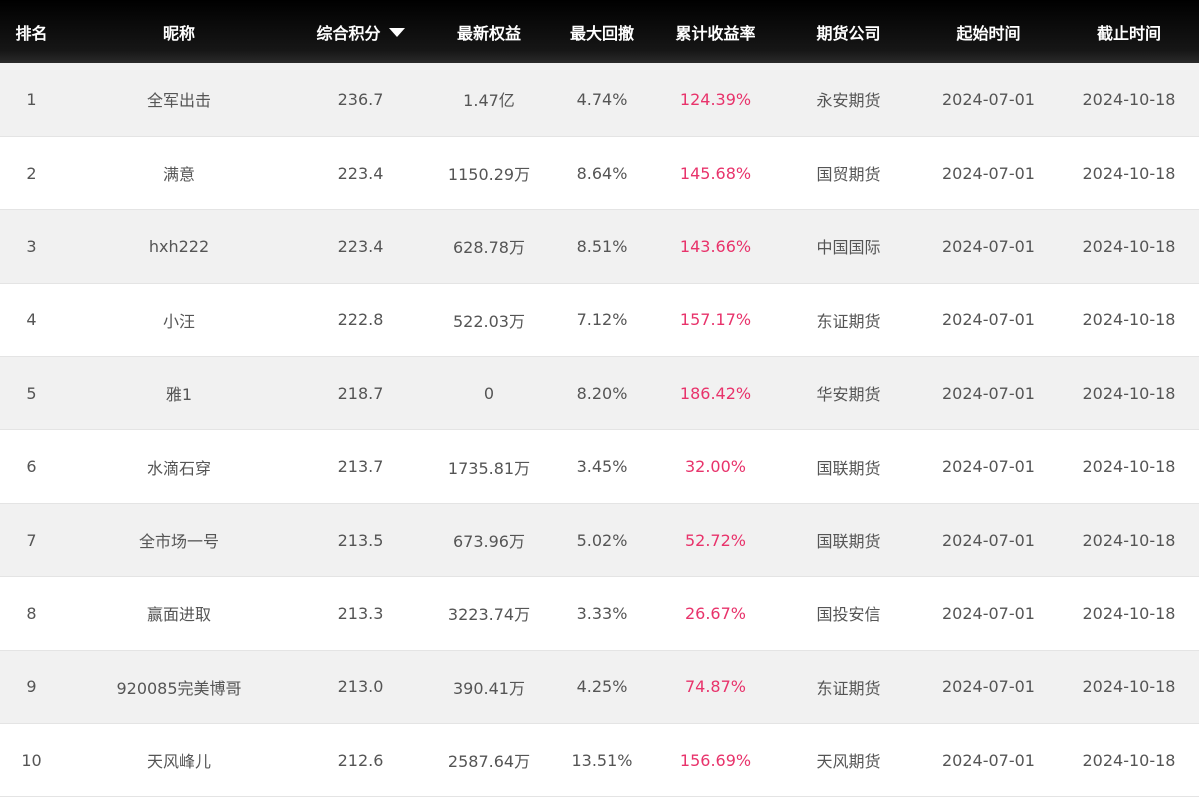 This screenshot has width=1199, height=797. I want to click on cell-nickname: 全军出击, so click(179, 100).